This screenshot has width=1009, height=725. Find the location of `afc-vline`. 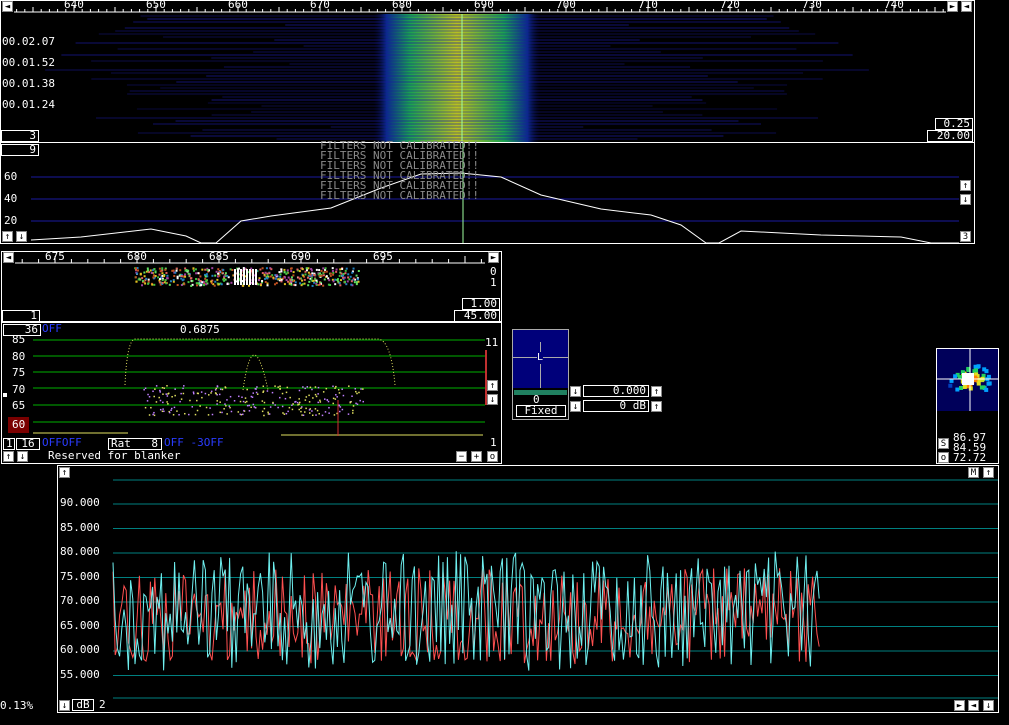

afc-vline is located at coordinates (540, 365).